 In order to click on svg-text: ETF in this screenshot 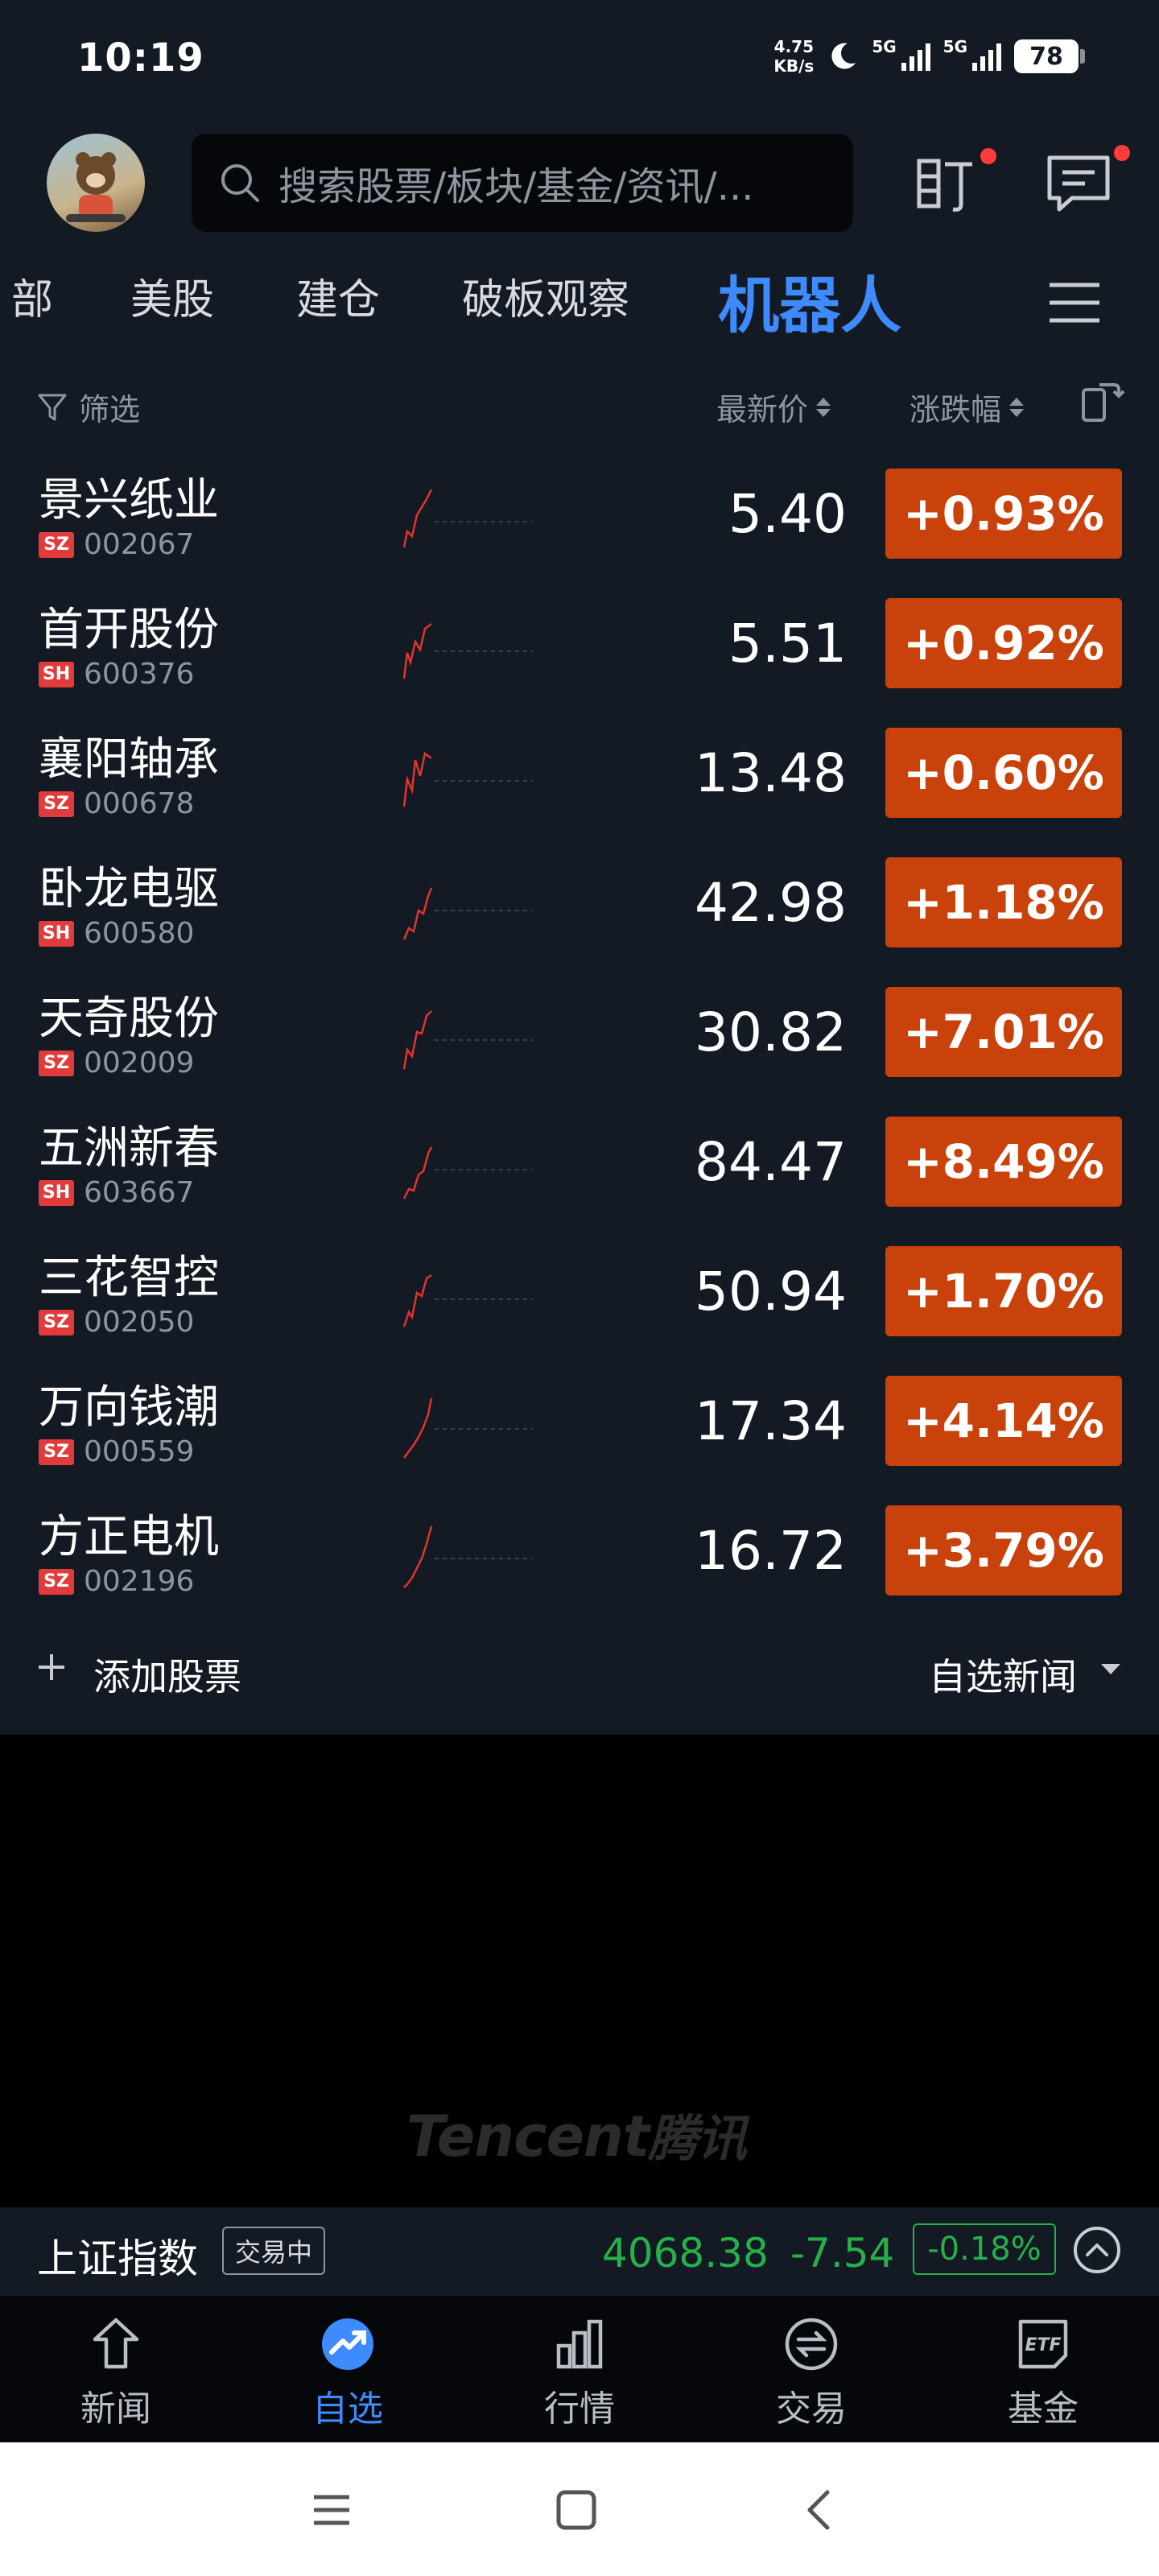, I will do `click(1043, 2345)`.